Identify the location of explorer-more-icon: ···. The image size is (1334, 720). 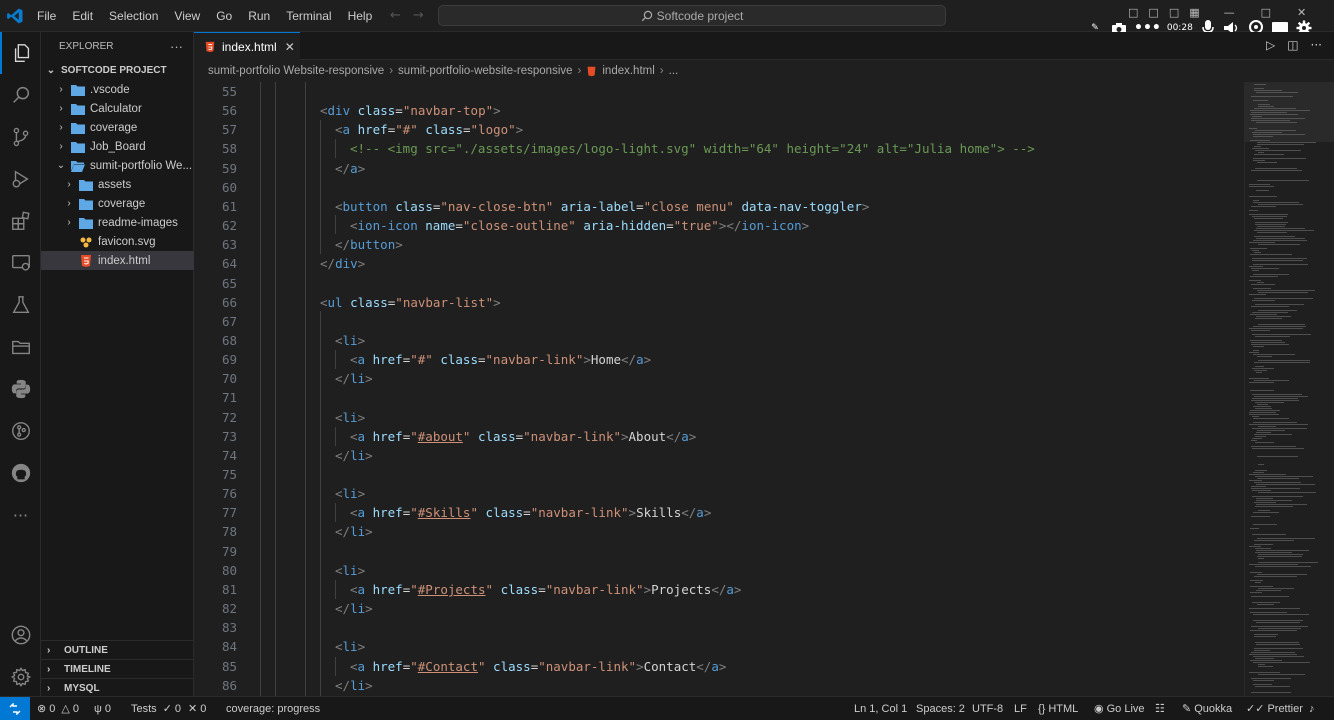
(176, 46).